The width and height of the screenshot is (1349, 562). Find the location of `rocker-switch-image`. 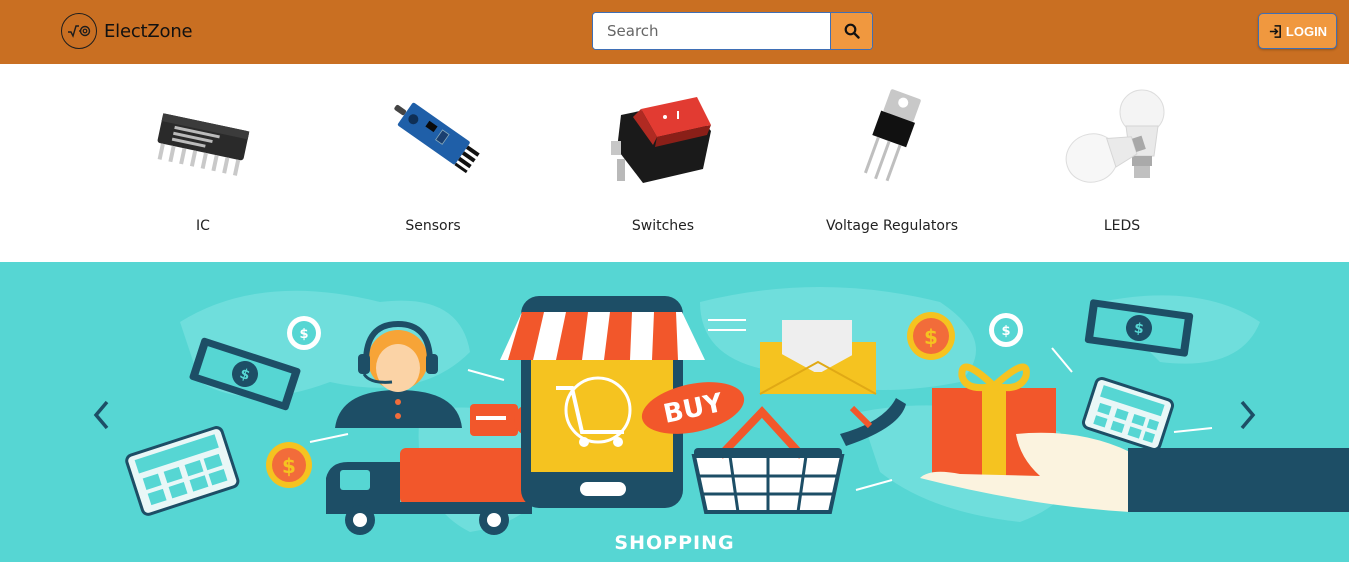

rocker-switch-image is located at coordinates (661, 140).